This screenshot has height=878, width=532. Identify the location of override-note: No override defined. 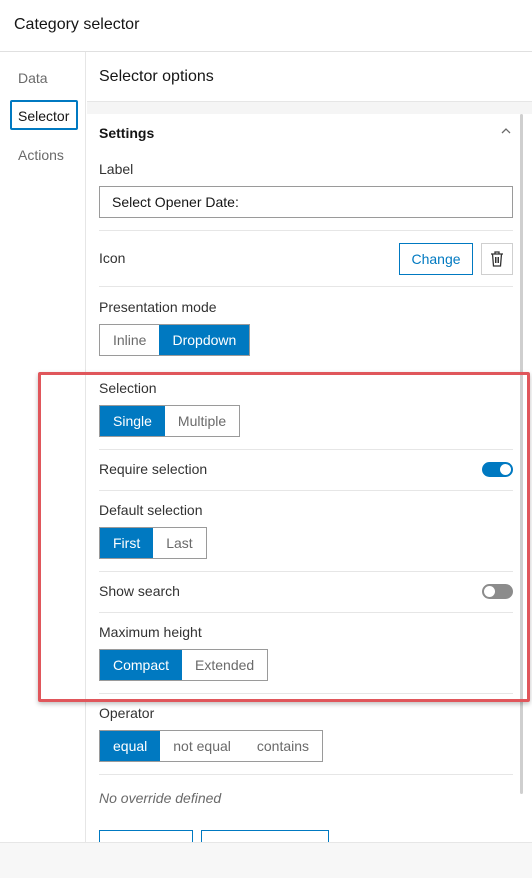
(160, 798).